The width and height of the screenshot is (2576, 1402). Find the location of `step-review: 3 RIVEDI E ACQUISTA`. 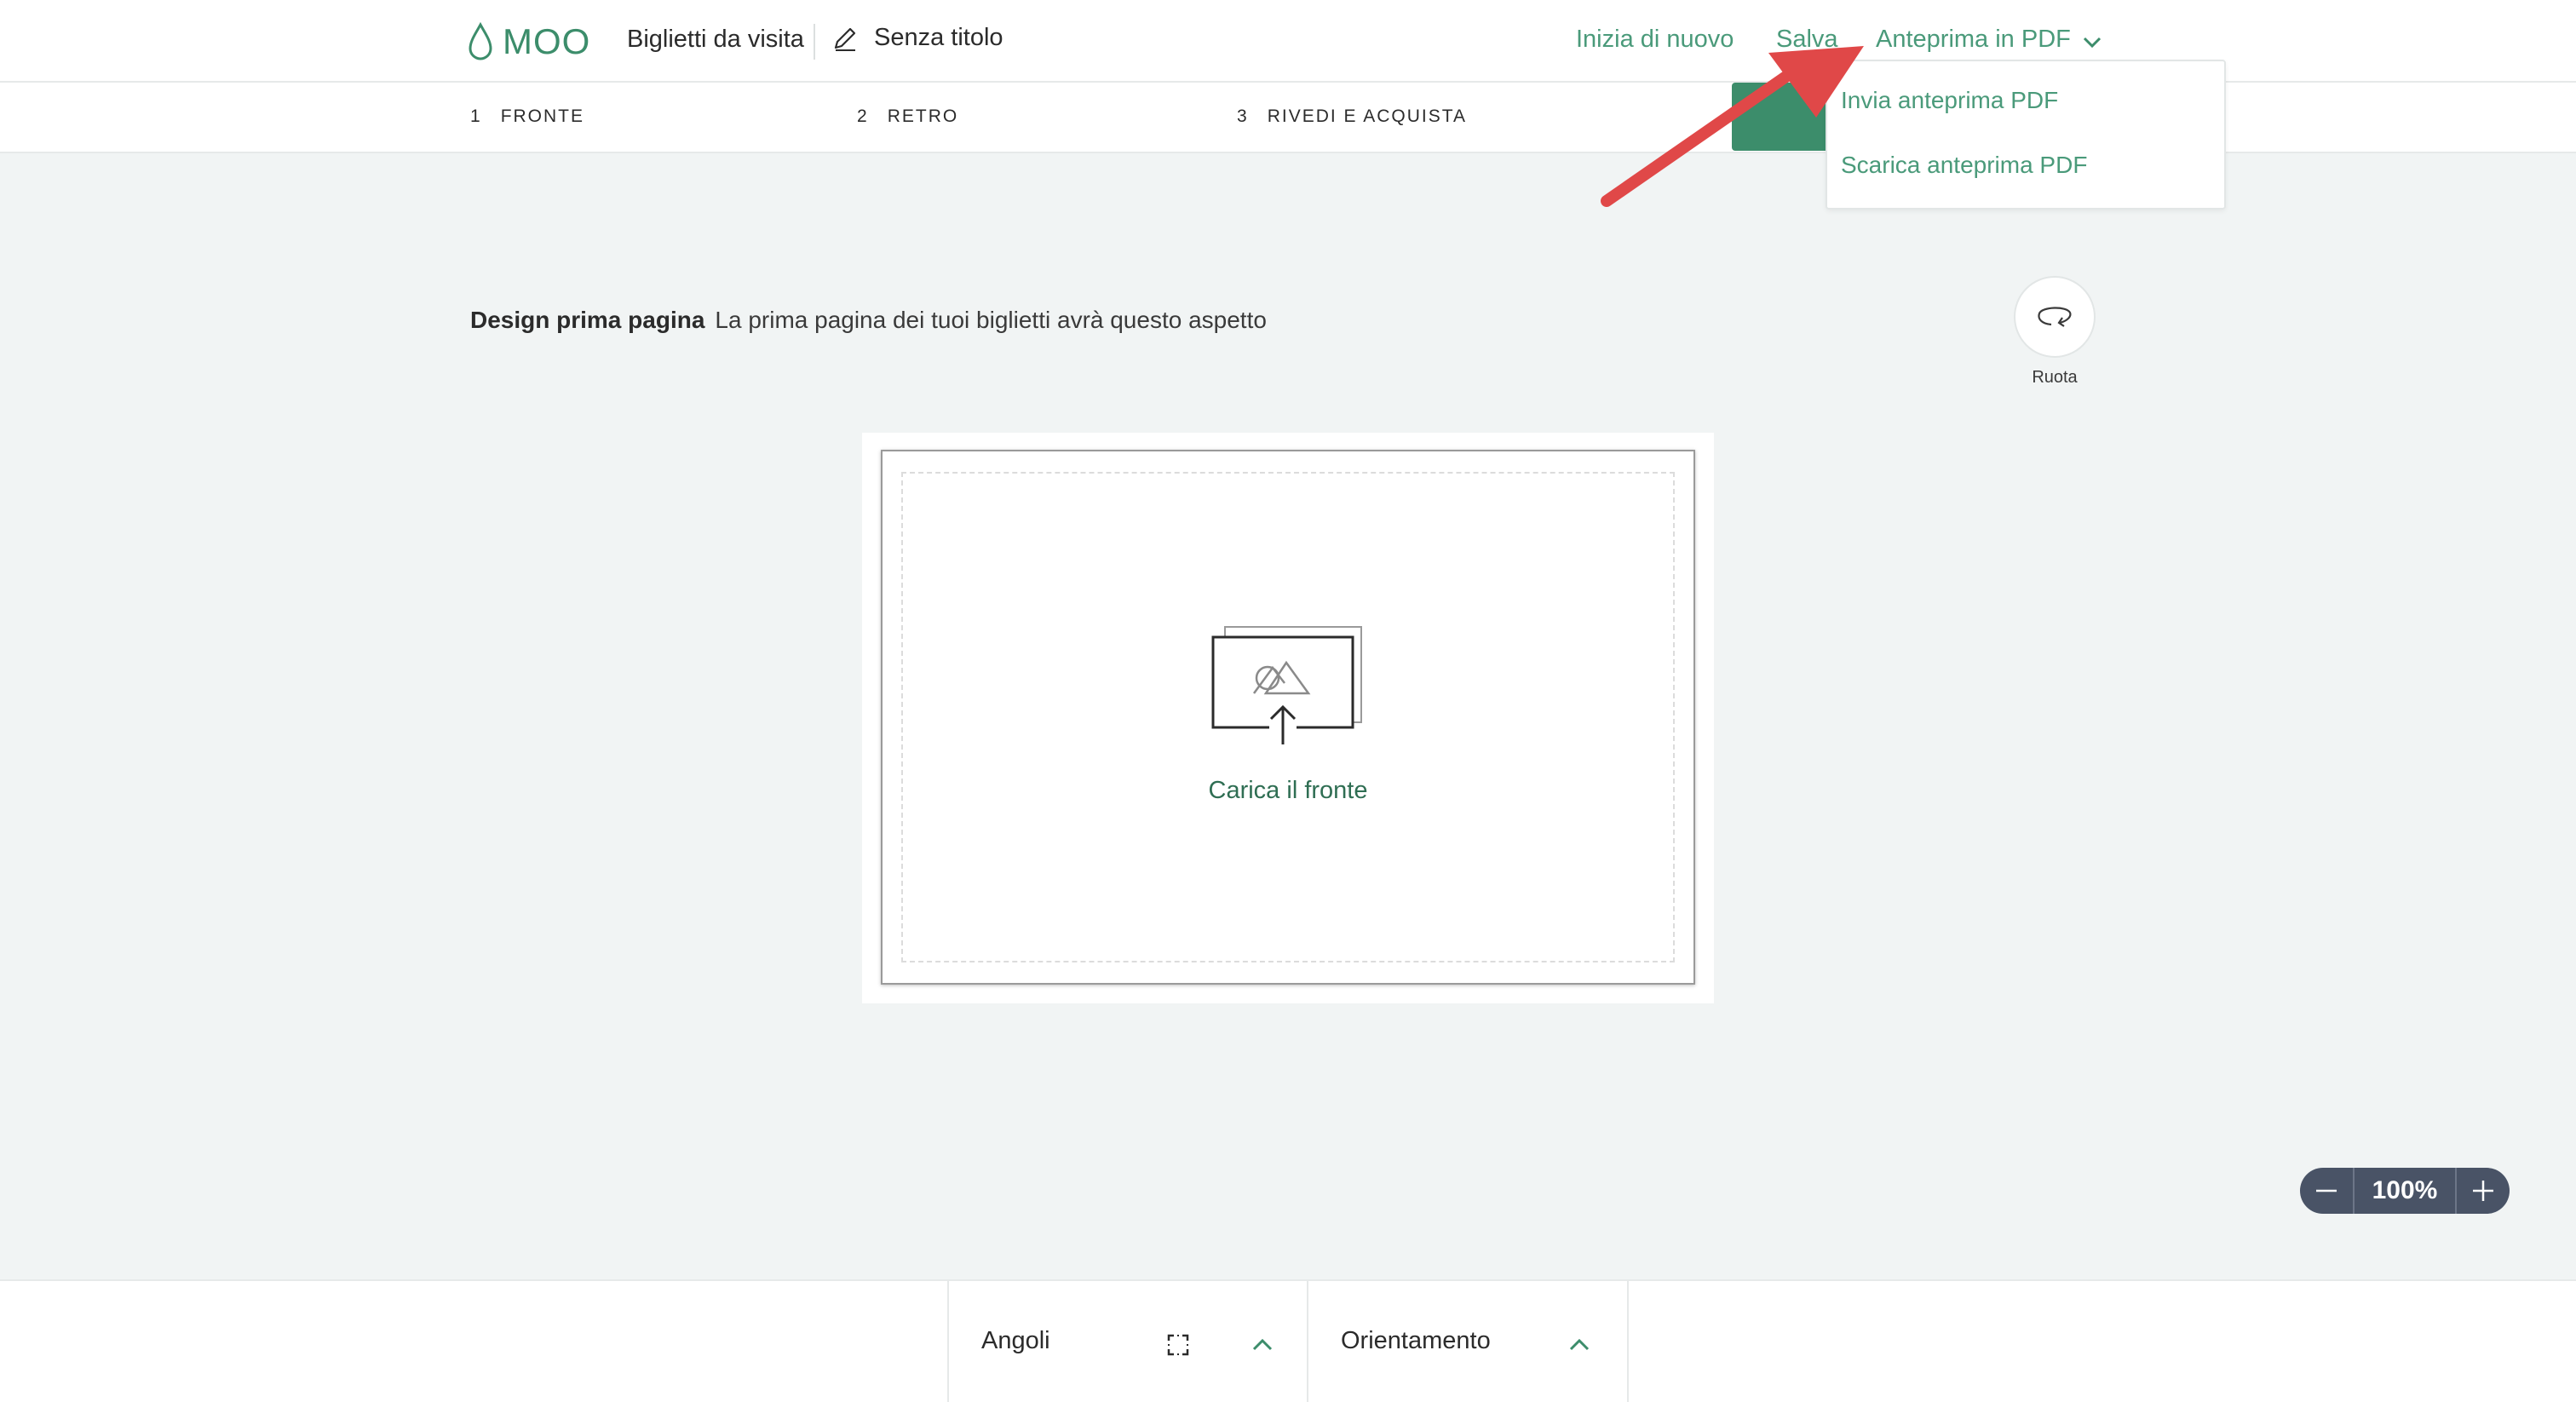

step-review: 3 RIVEDI E ACQUISTA is located at coordinates (1352, 117).